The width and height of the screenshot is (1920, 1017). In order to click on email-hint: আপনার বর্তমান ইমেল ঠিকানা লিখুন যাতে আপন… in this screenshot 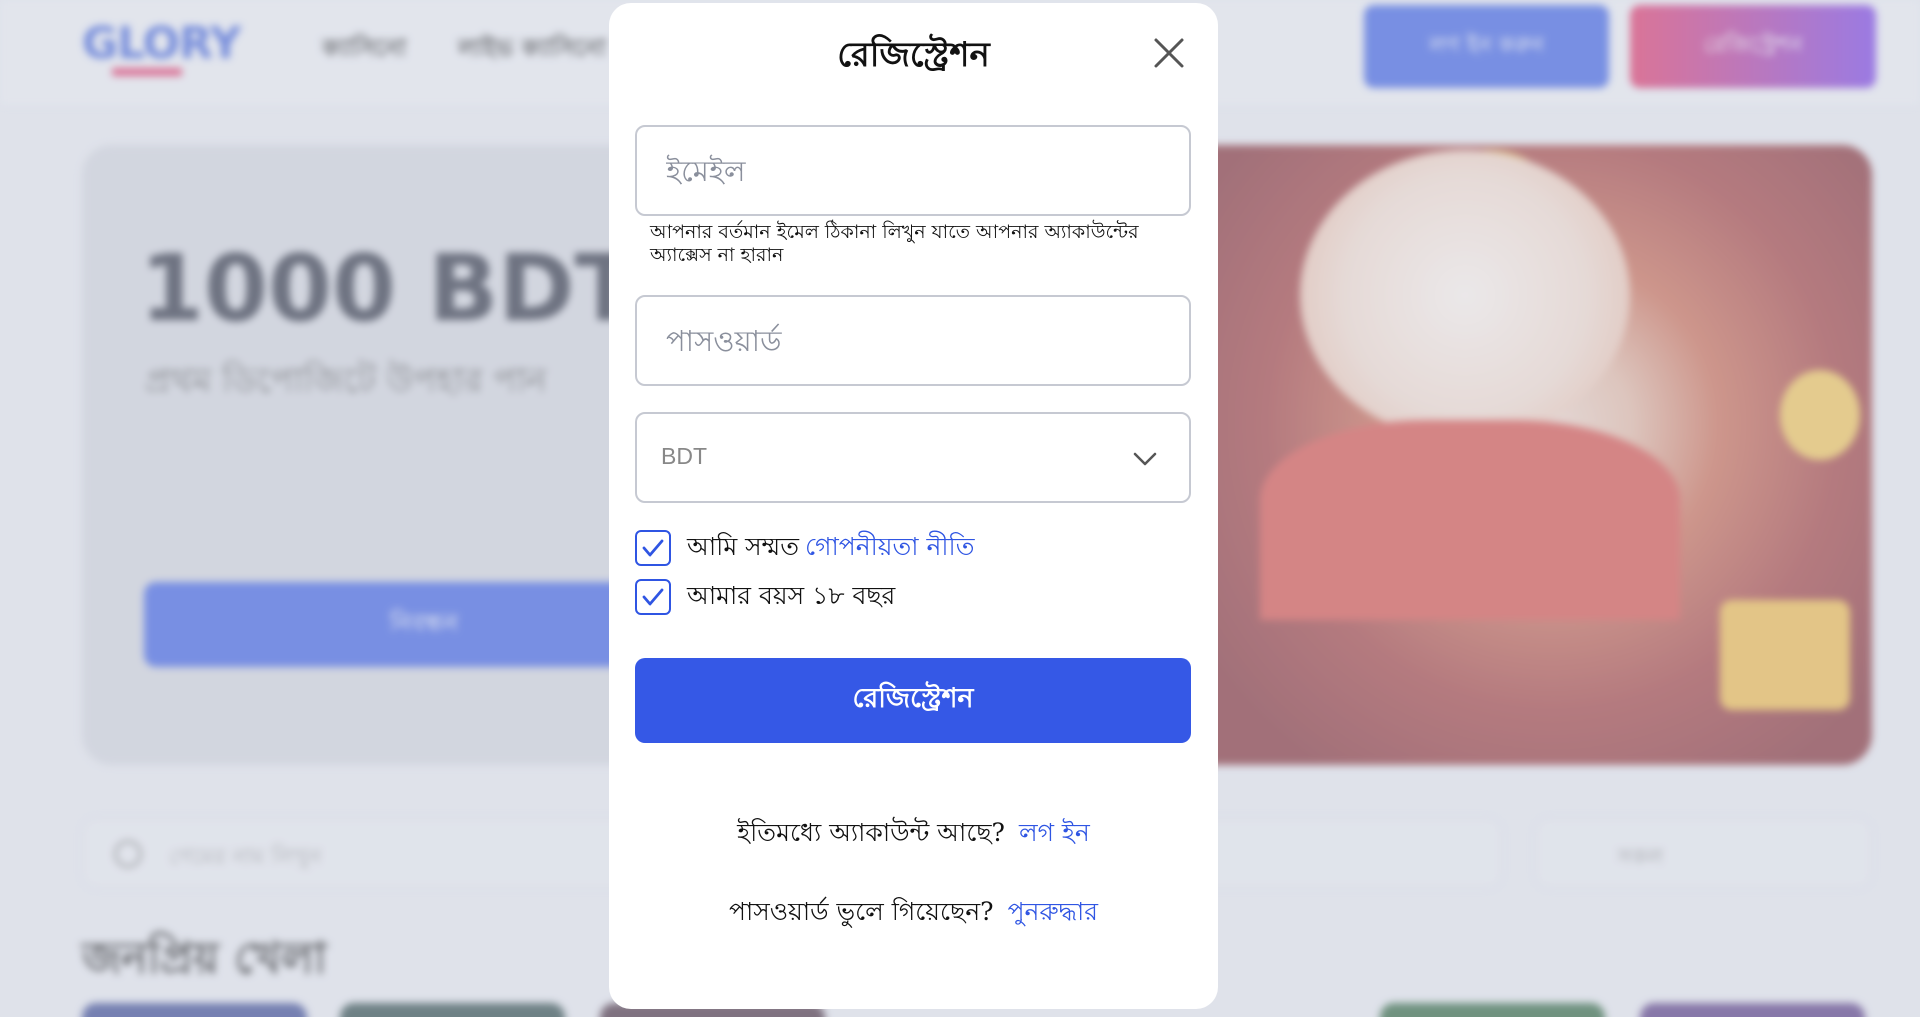, I will do `click(894, 243)`.